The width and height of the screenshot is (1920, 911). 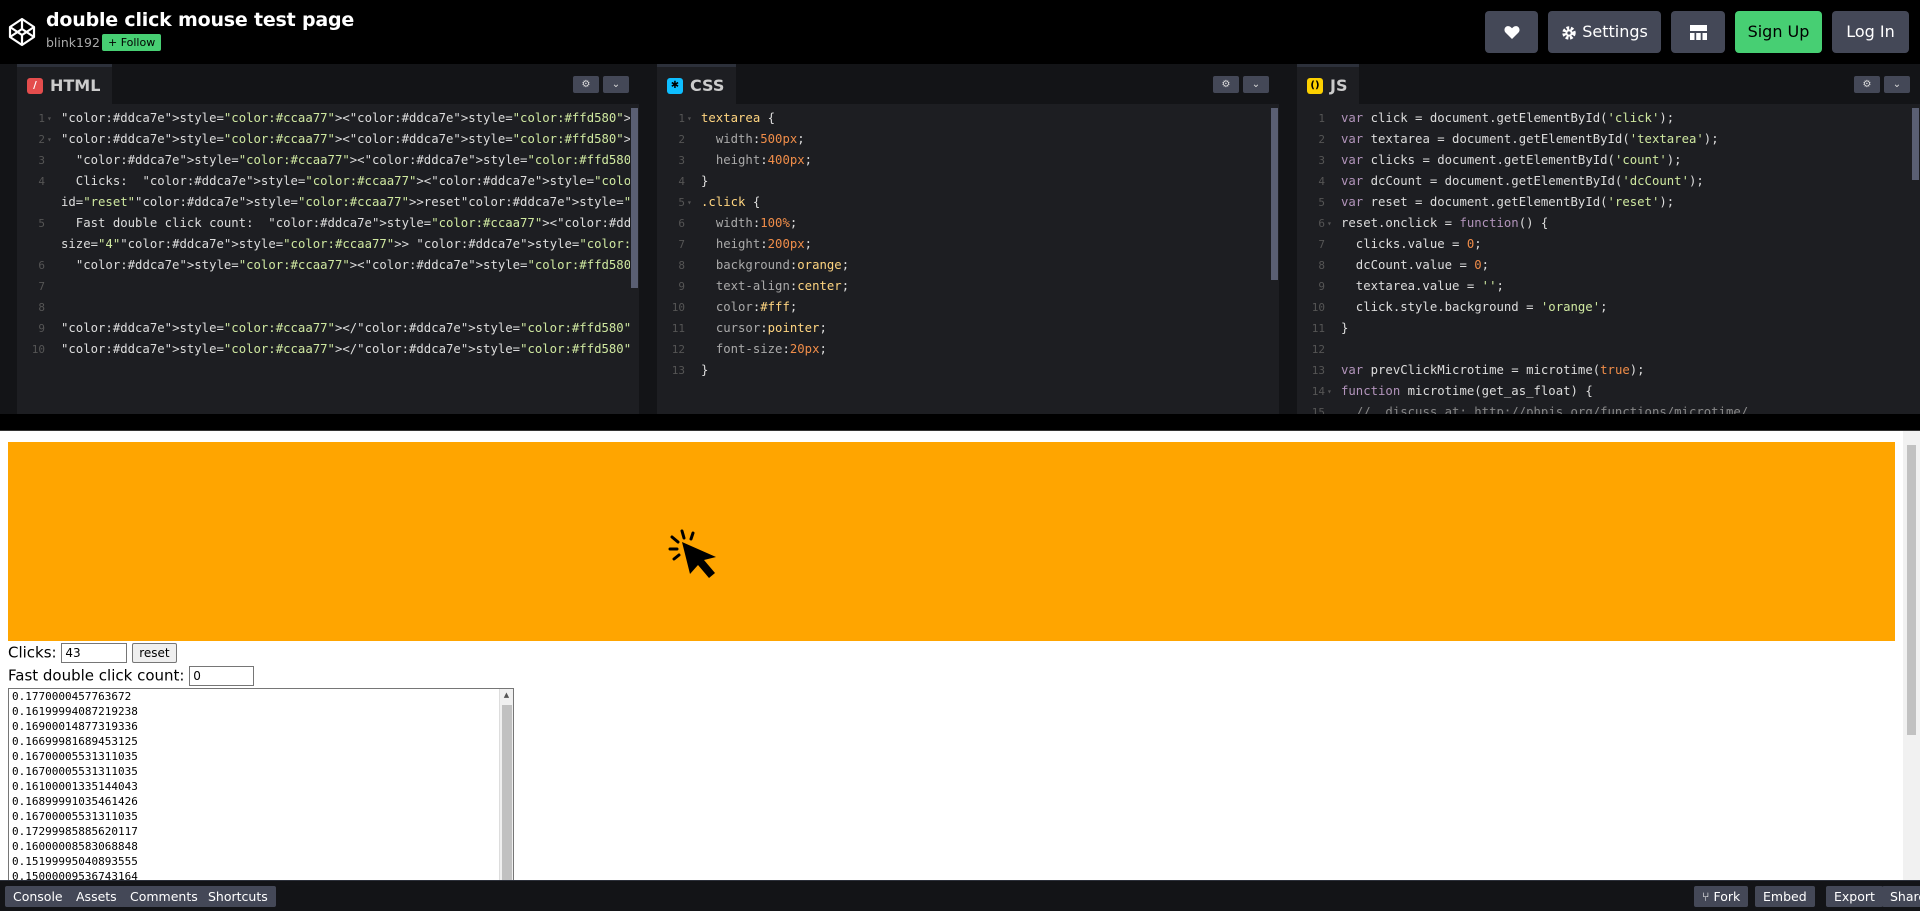 What do you see at coordinates (1778, 32) in the screenshot?
I see `sign-up-button: Sign Up` at bounding box center [1778, 32].